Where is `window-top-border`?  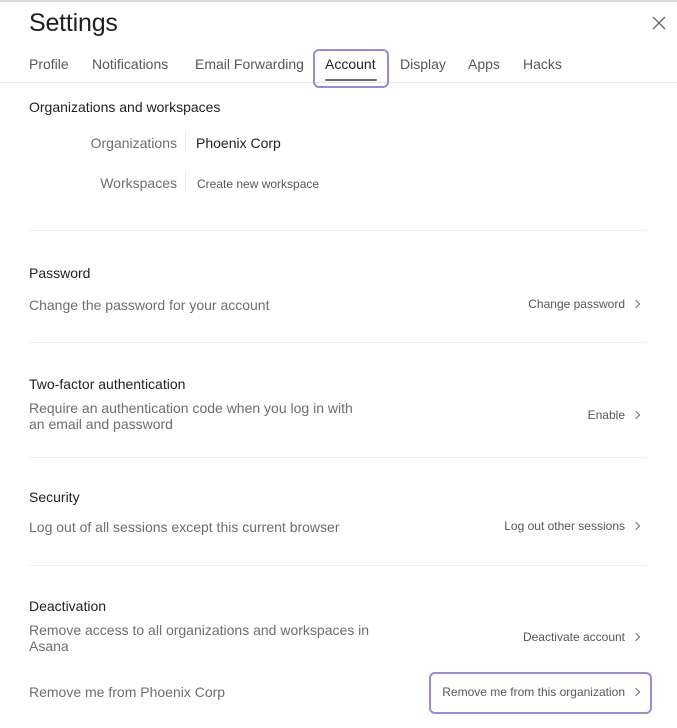
window-top-border is located at coordinates (338, 1).